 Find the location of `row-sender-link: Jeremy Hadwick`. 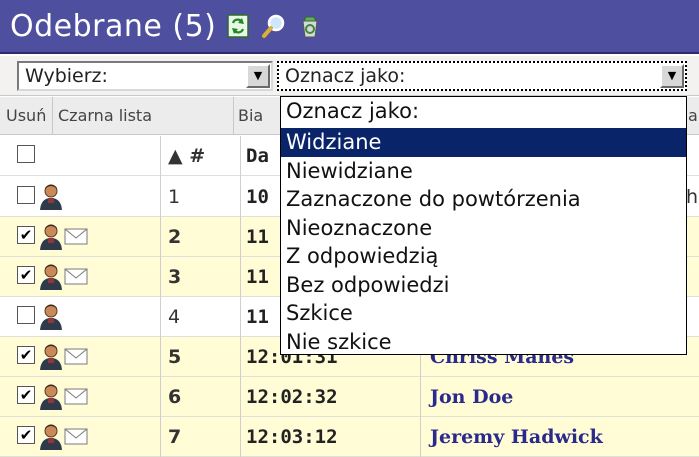

row-sender-link: Jeremy Hadwick is located at coordinates (516, 437).